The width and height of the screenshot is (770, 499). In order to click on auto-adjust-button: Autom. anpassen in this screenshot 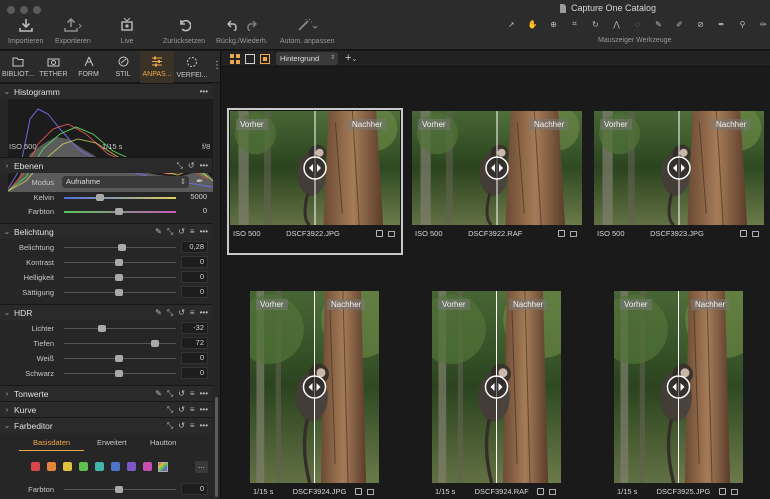, I will do `click(307, 30)`.